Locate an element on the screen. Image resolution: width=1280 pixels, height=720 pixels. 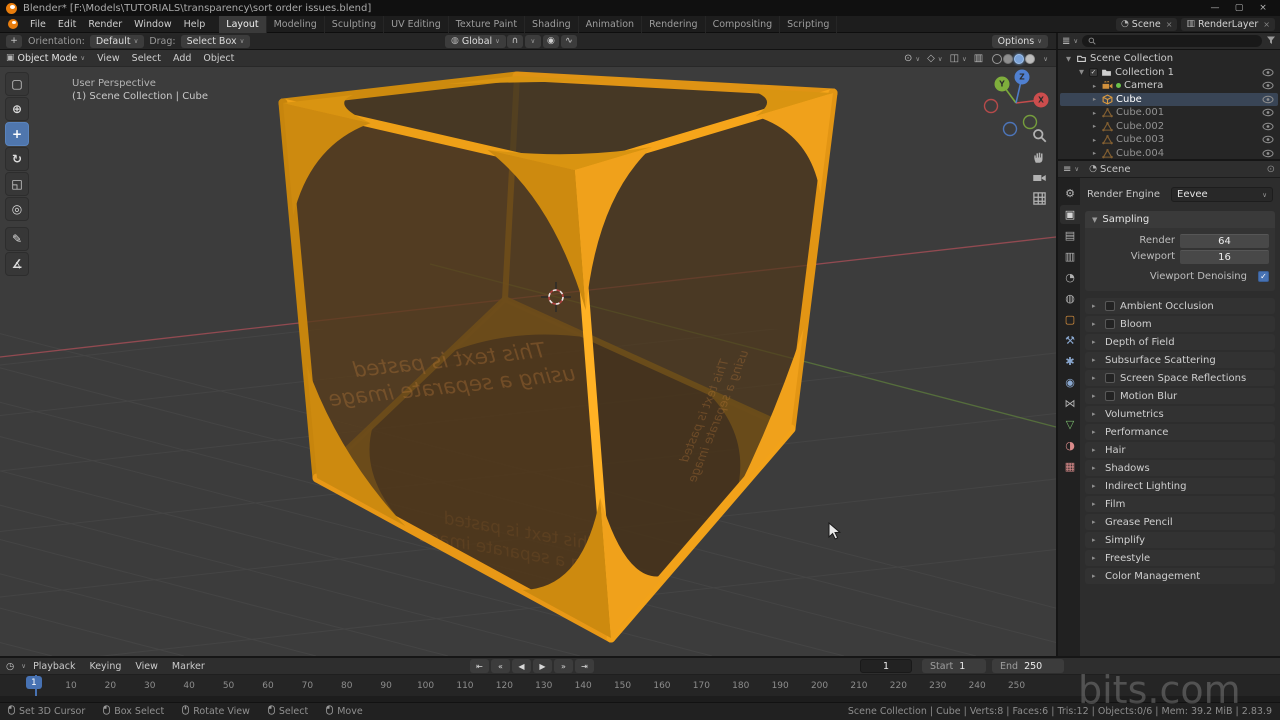
collection-checkbox: ✓ is located at coordinates (1093, 72).